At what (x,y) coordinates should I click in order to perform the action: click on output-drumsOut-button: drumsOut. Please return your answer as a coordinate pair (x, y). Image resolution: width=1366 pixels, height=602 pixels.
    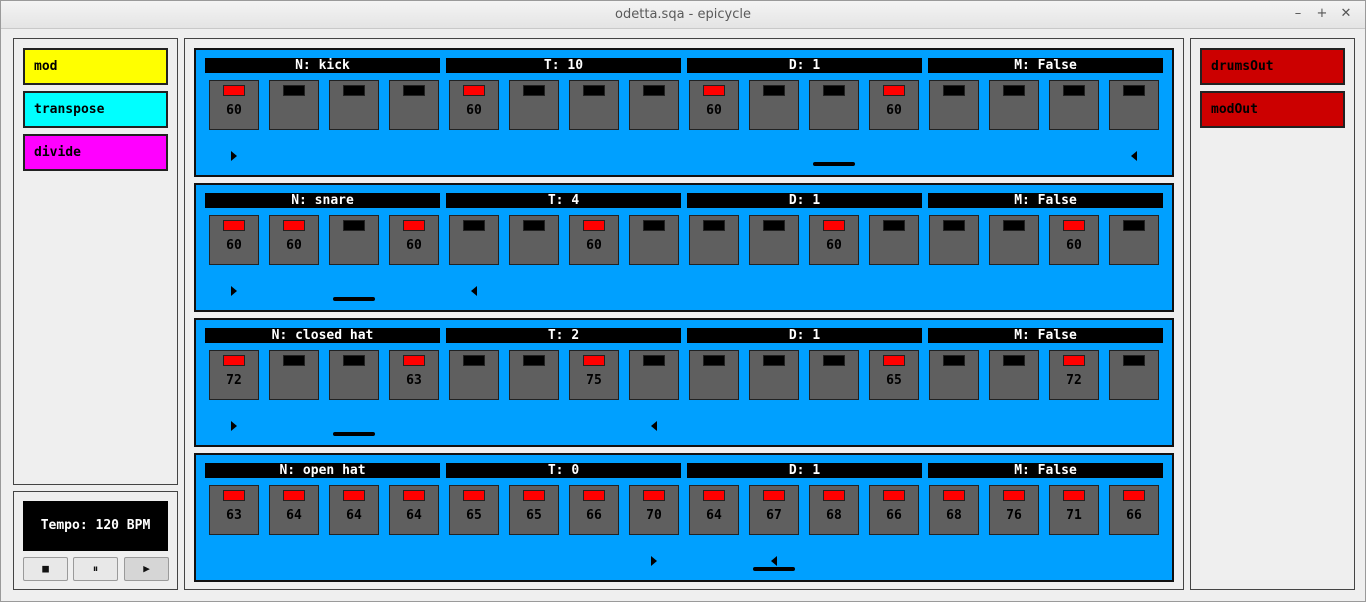
    Looking at the image, I should click on (1272, 66).